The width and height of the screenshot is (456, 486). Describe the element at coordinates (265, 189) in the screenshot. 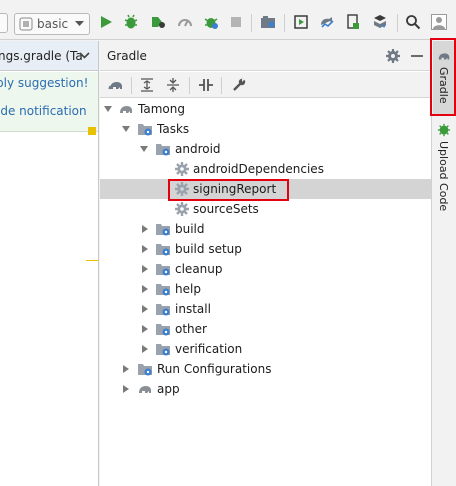

I see `tree-row-signing-report: signingReport` at that location.